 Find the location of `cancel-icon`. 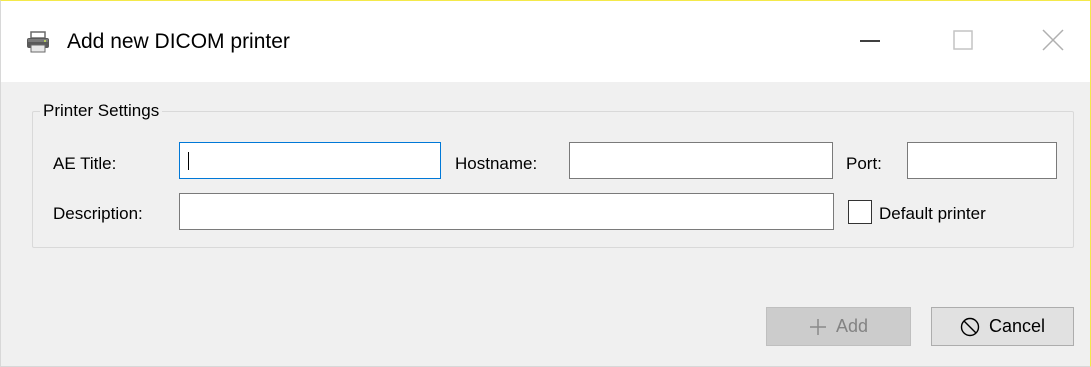

cancel-icon is located at coordinates (970, 326).